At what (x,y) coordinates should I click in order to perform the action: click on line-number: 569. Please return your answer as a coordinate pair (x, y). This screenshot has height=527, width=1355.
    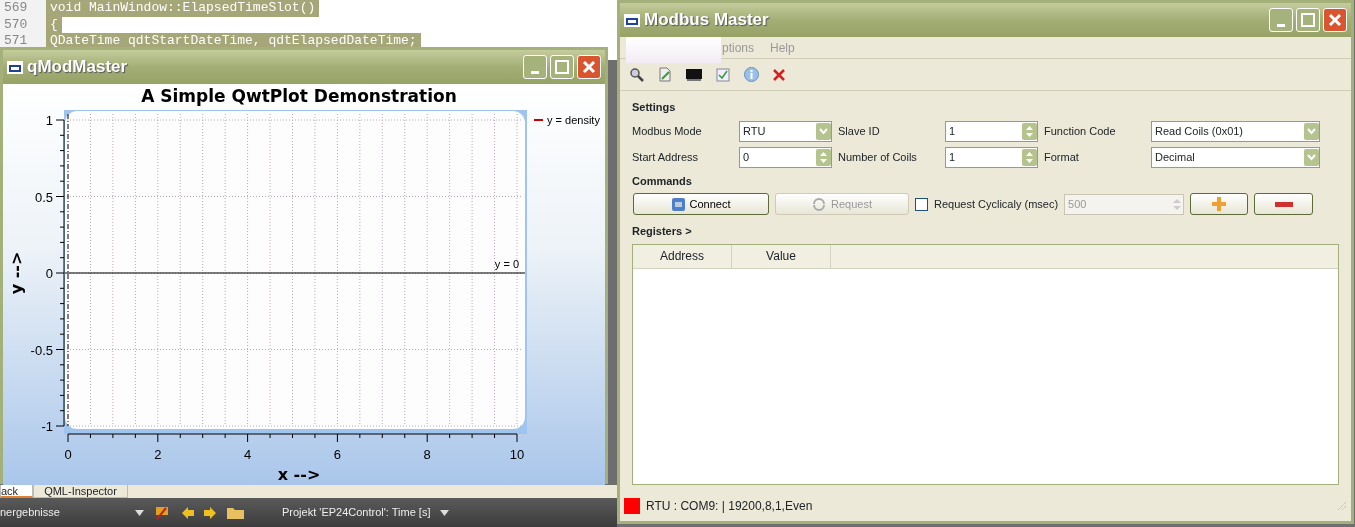
    Looking at the image, I should click on (23, 8).